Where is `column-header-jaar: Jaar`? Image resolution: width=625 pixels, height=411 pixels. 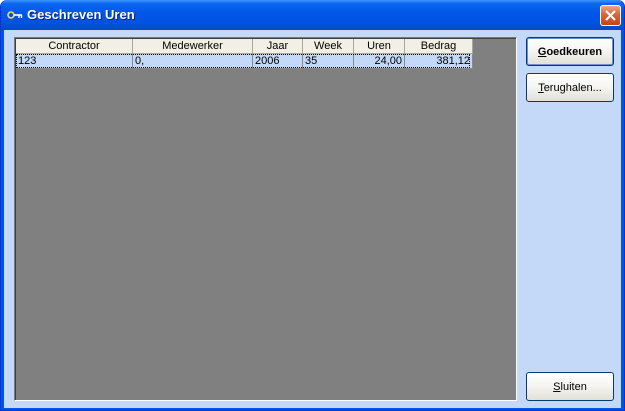 column-header-jaar: Jaar is located at coordinates (278, 46).